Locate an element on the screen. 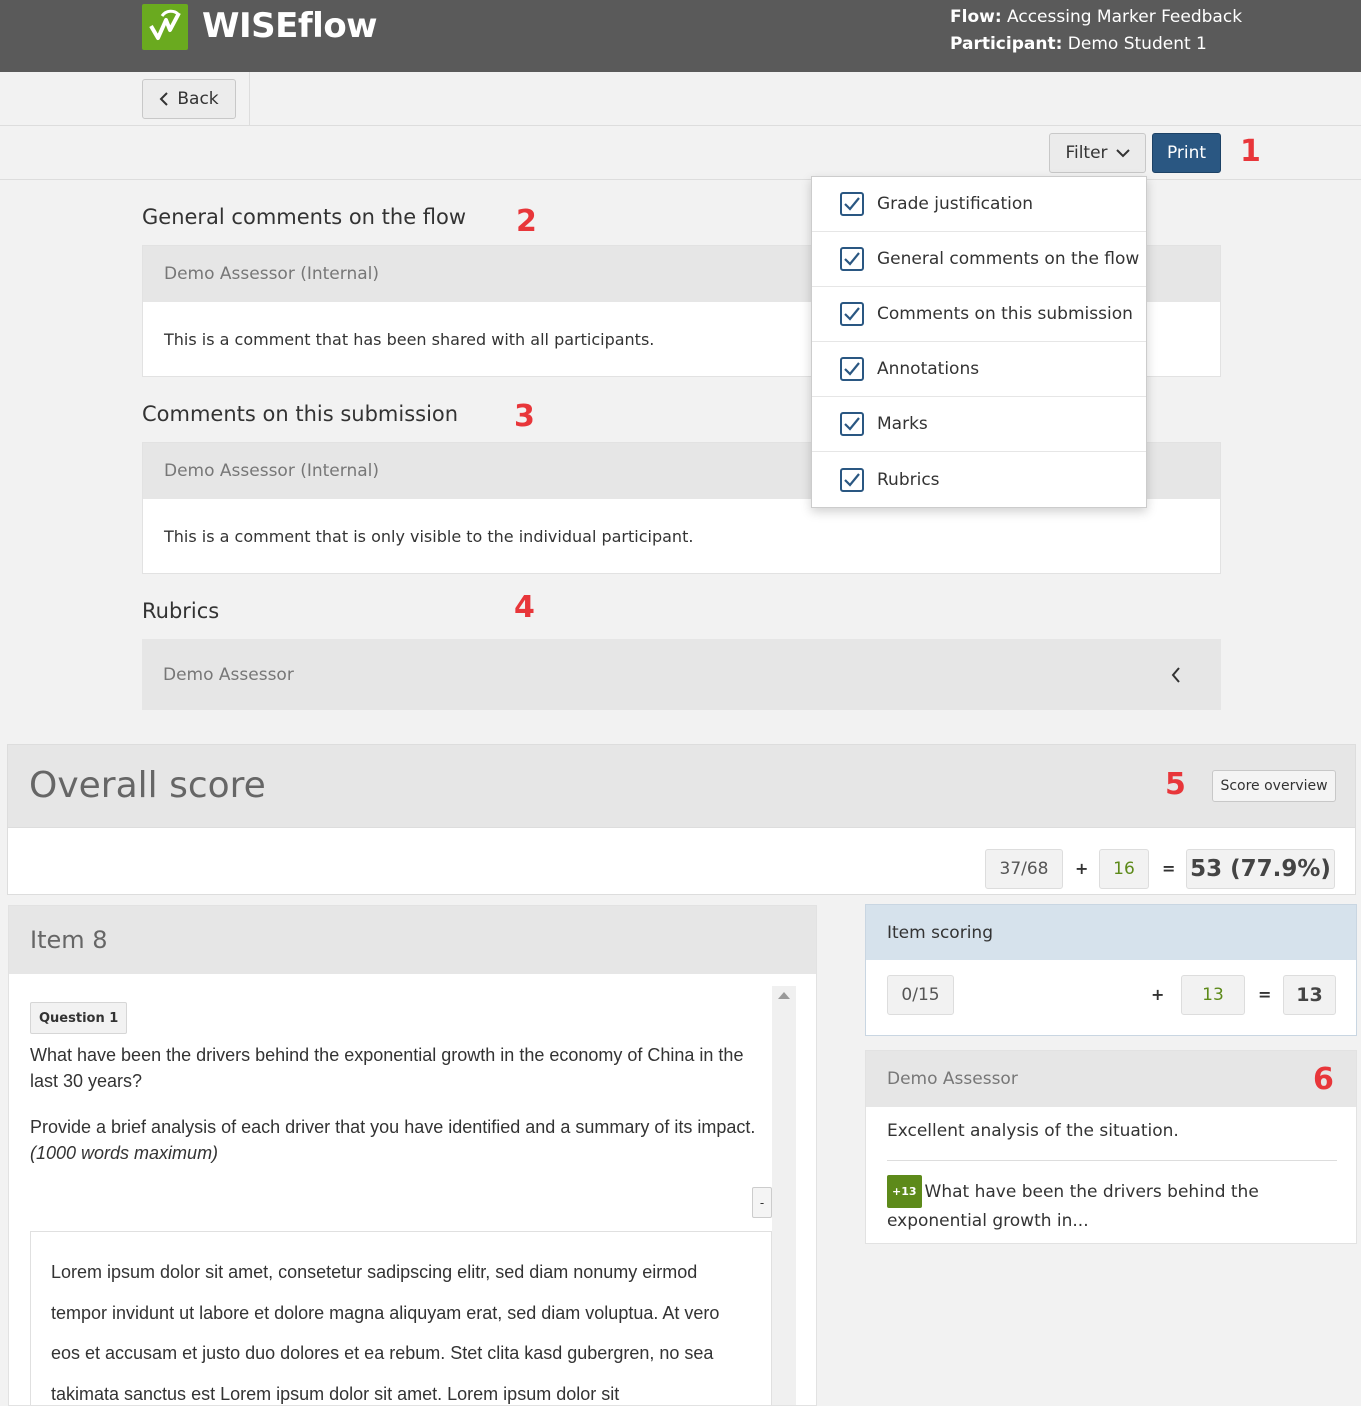 The image size is (1361, 1406). filter-option-label: Grade justification is located at coordinates (955, 204).